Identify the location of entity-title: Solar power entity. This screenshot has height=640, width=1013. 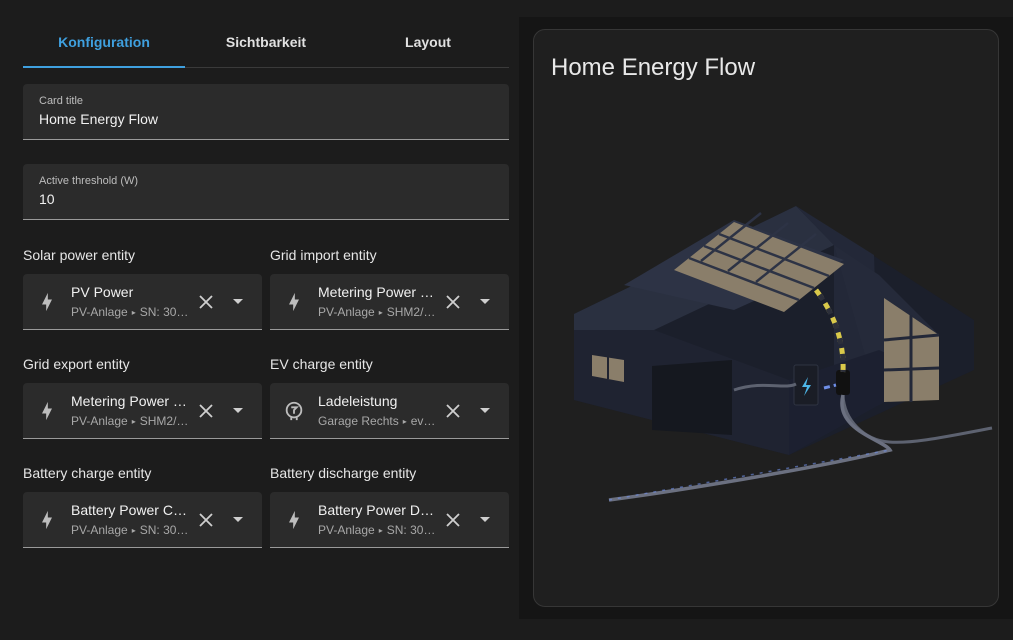
(79, 255).